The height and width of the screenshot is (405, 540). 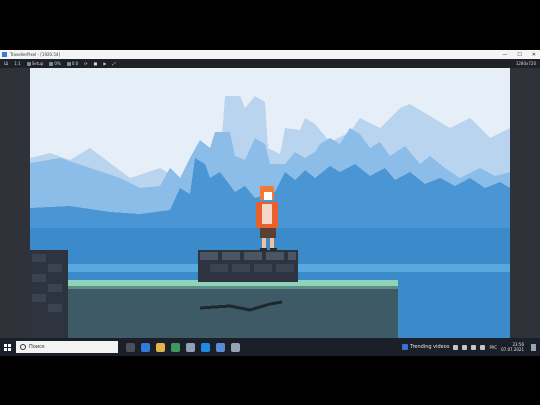 I want to click on search-icon, so click(x=23, y=347).